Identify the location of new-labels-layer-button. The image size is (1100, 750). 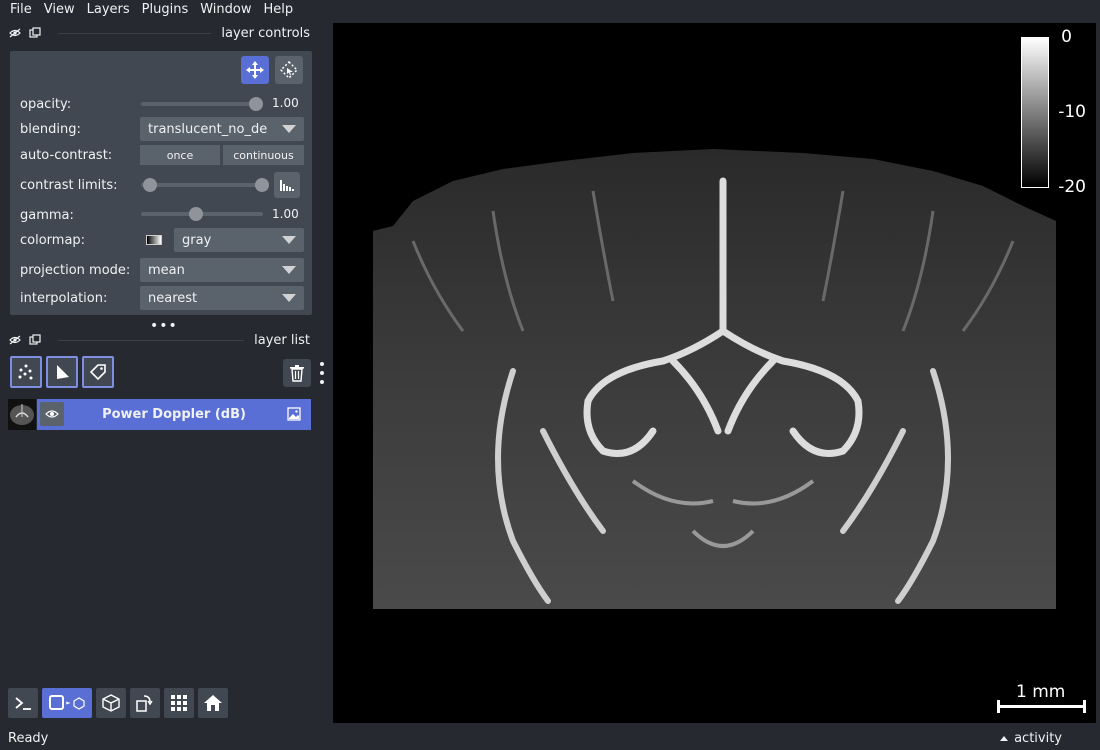
(98, 372).